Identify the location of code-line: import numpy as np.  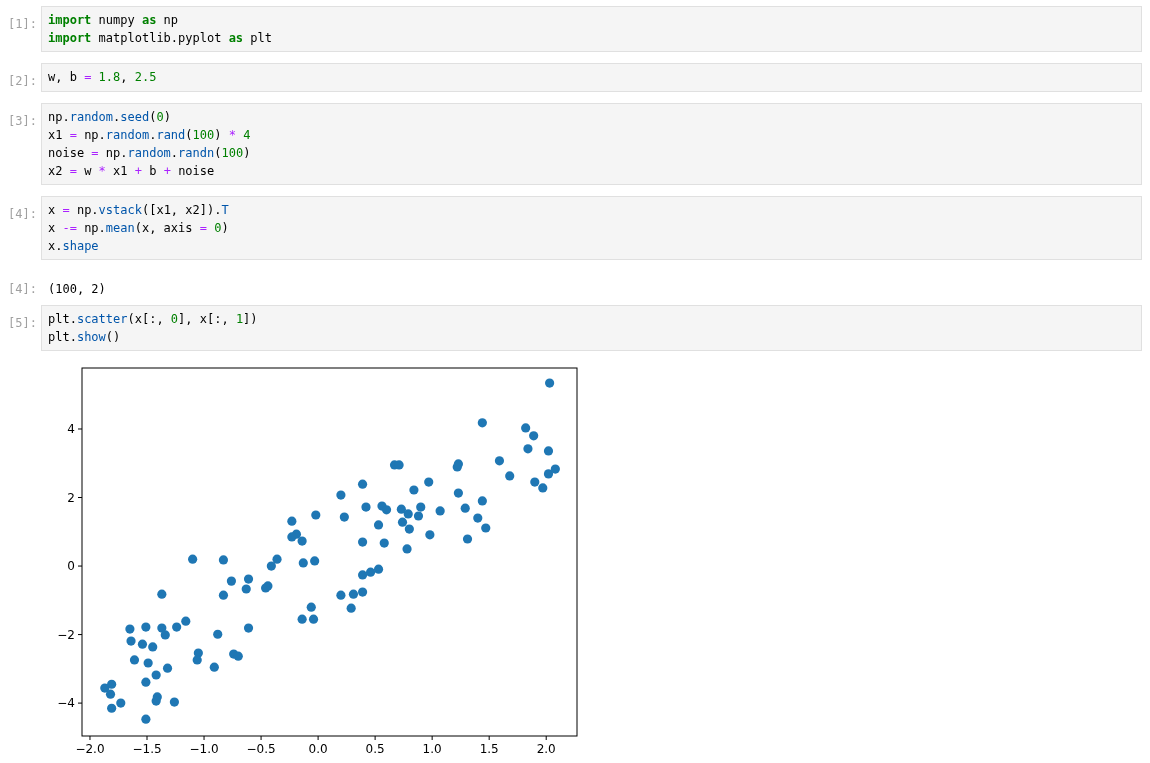
(113, 20).